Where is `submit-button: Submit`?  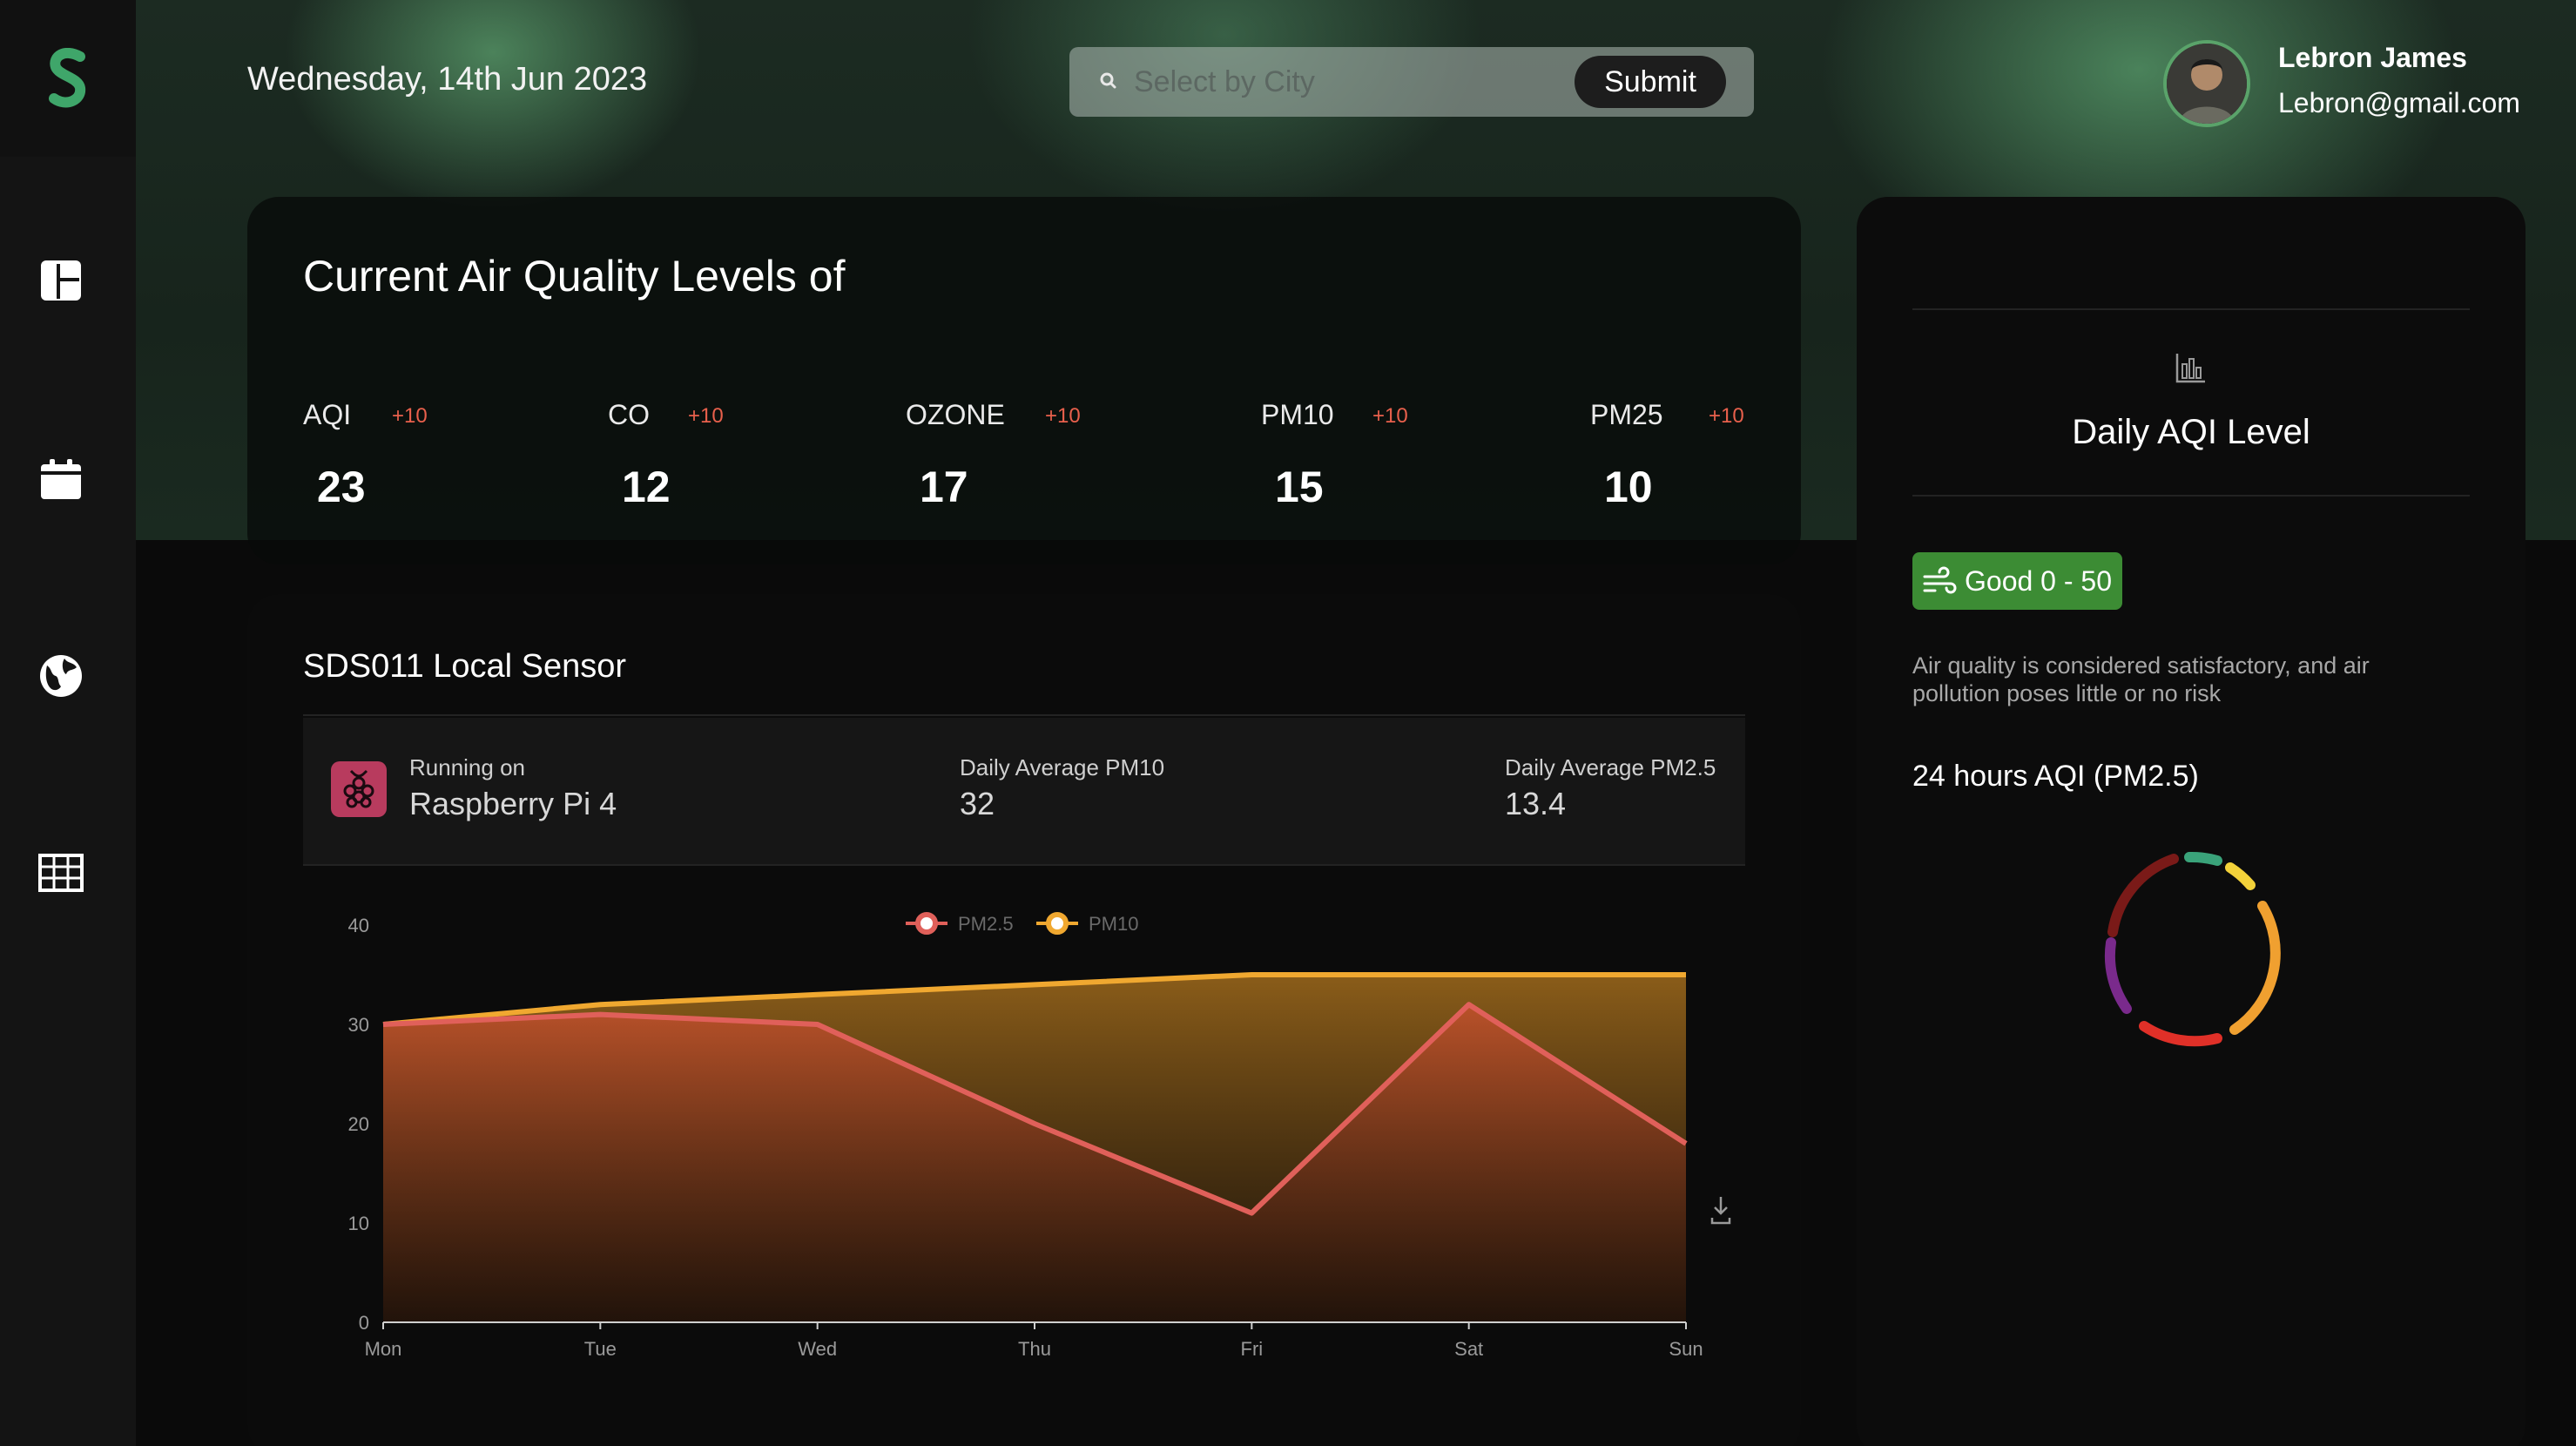
submit-button: Submit is located at coordinates (1651, 82).